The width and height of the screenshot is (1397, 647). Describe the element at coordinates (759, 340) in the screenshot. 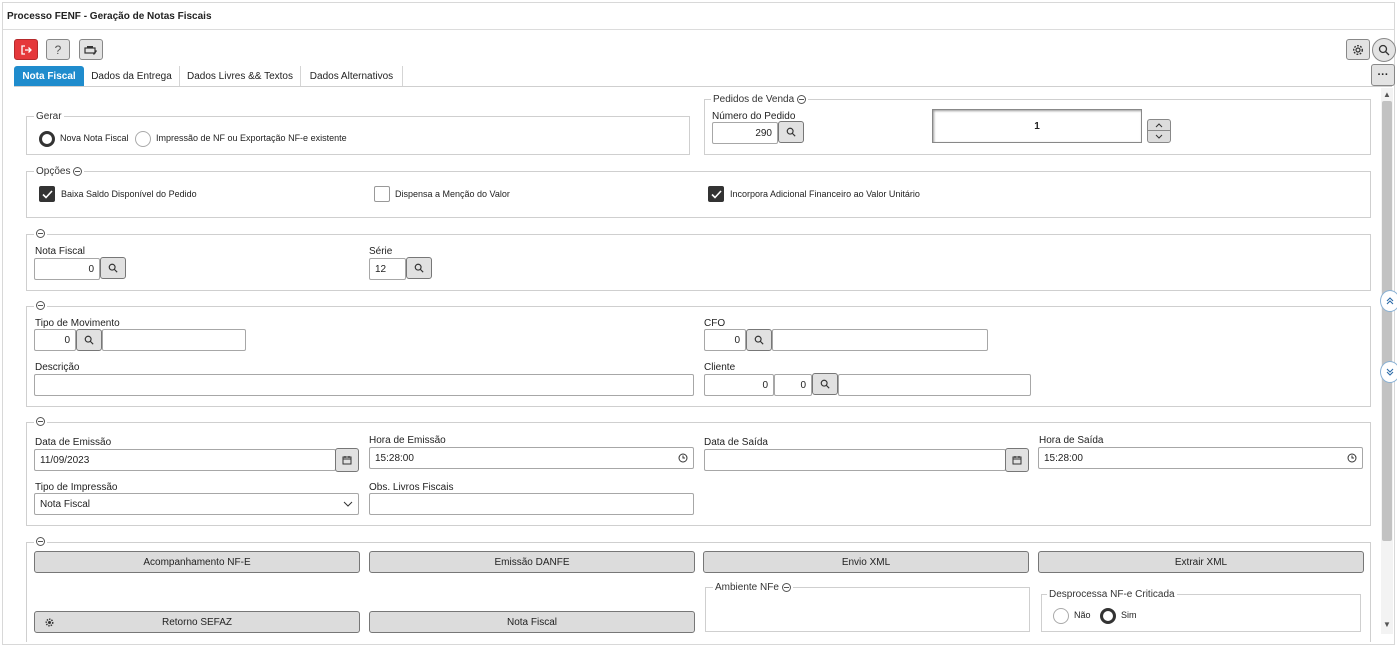

I see `cfo-search-button` at that location.